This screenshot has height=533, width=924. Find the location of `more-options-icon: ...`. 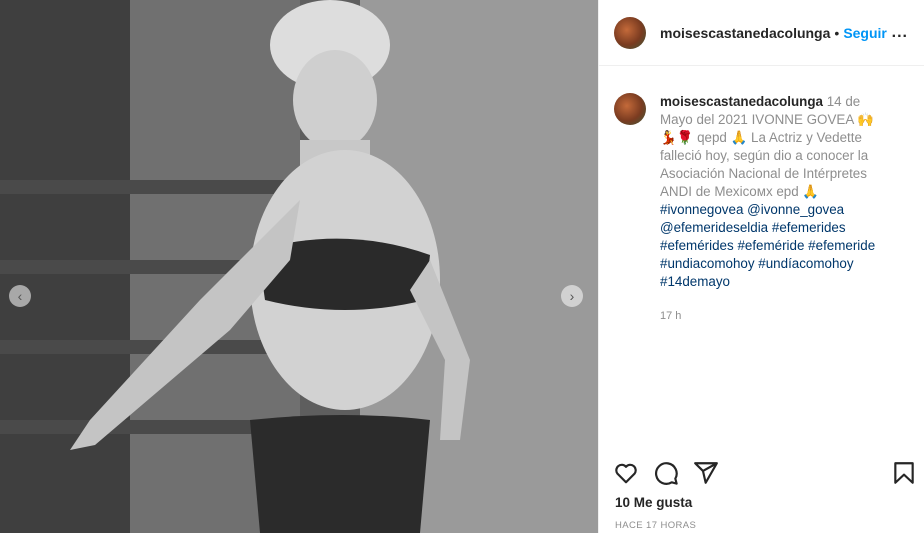

more-options-icon: ... is located at coordinates (900, 33).